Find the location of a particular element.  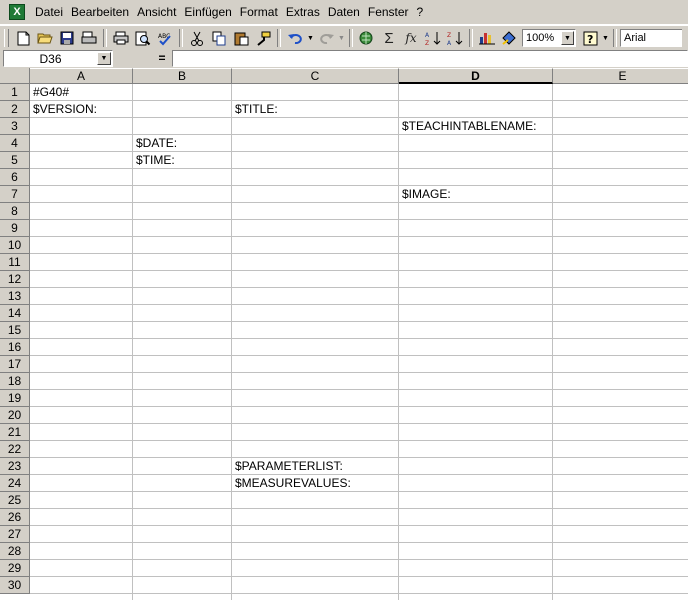

font-select: Arial is located at coordinates (651, 38).